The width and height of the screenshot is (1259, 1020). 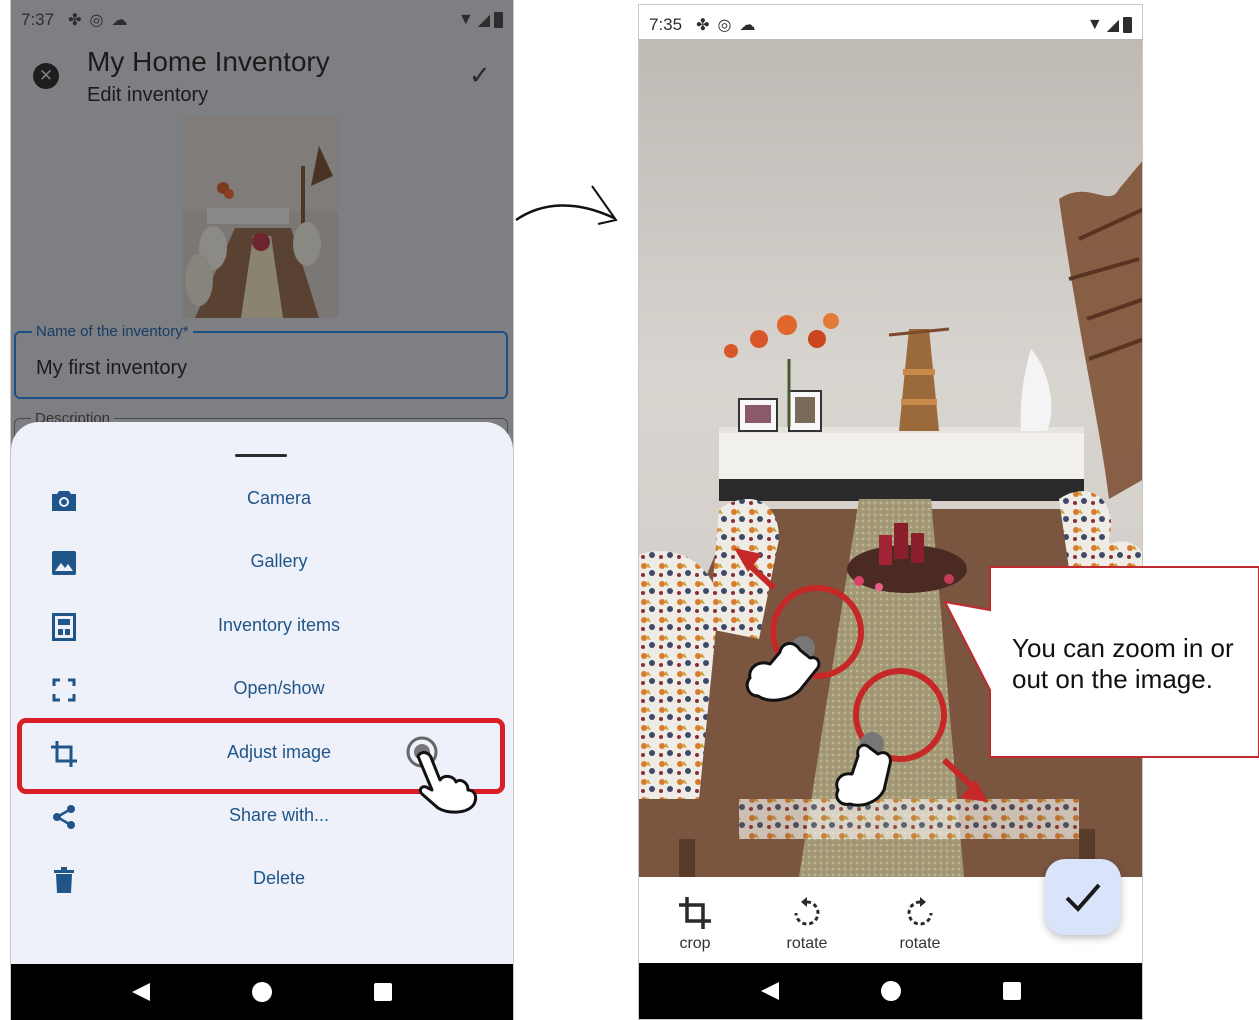 I want to click on zoom-hint-callout: You can zoom in or out on the image., so click(x=1123, y=663).